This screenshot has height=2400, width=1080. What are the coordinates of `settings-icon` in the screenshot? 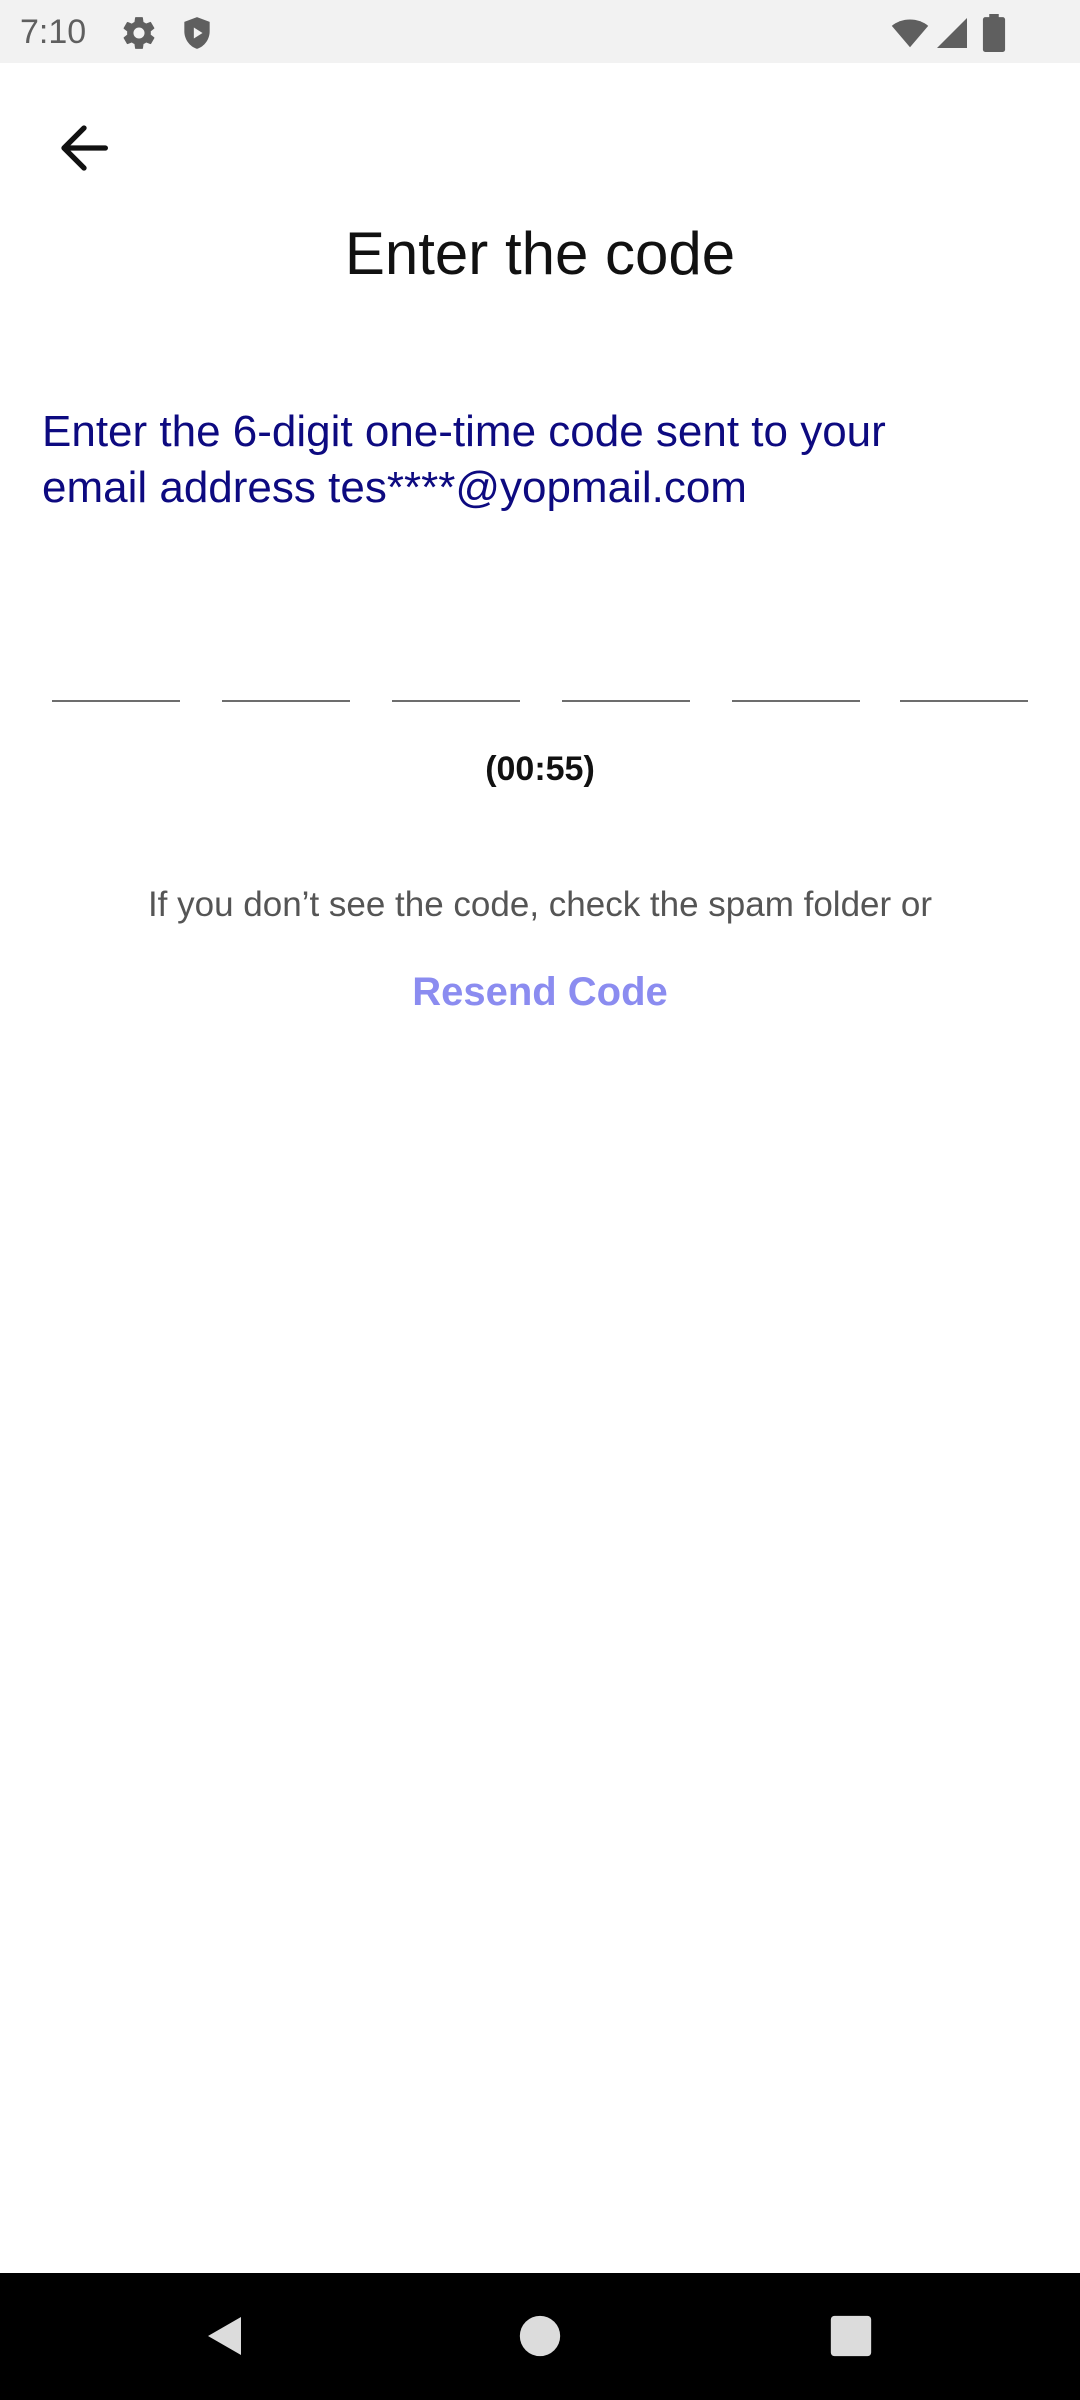 It's located at (139, 35).